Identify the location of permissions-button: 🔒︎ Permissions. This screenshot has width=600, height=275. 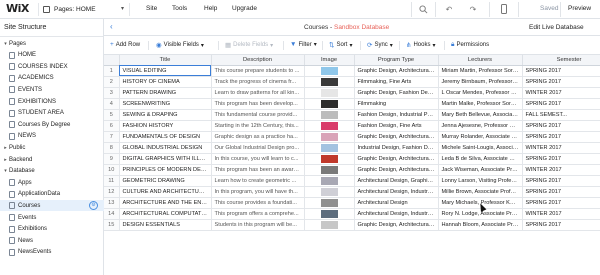
(470, 45).